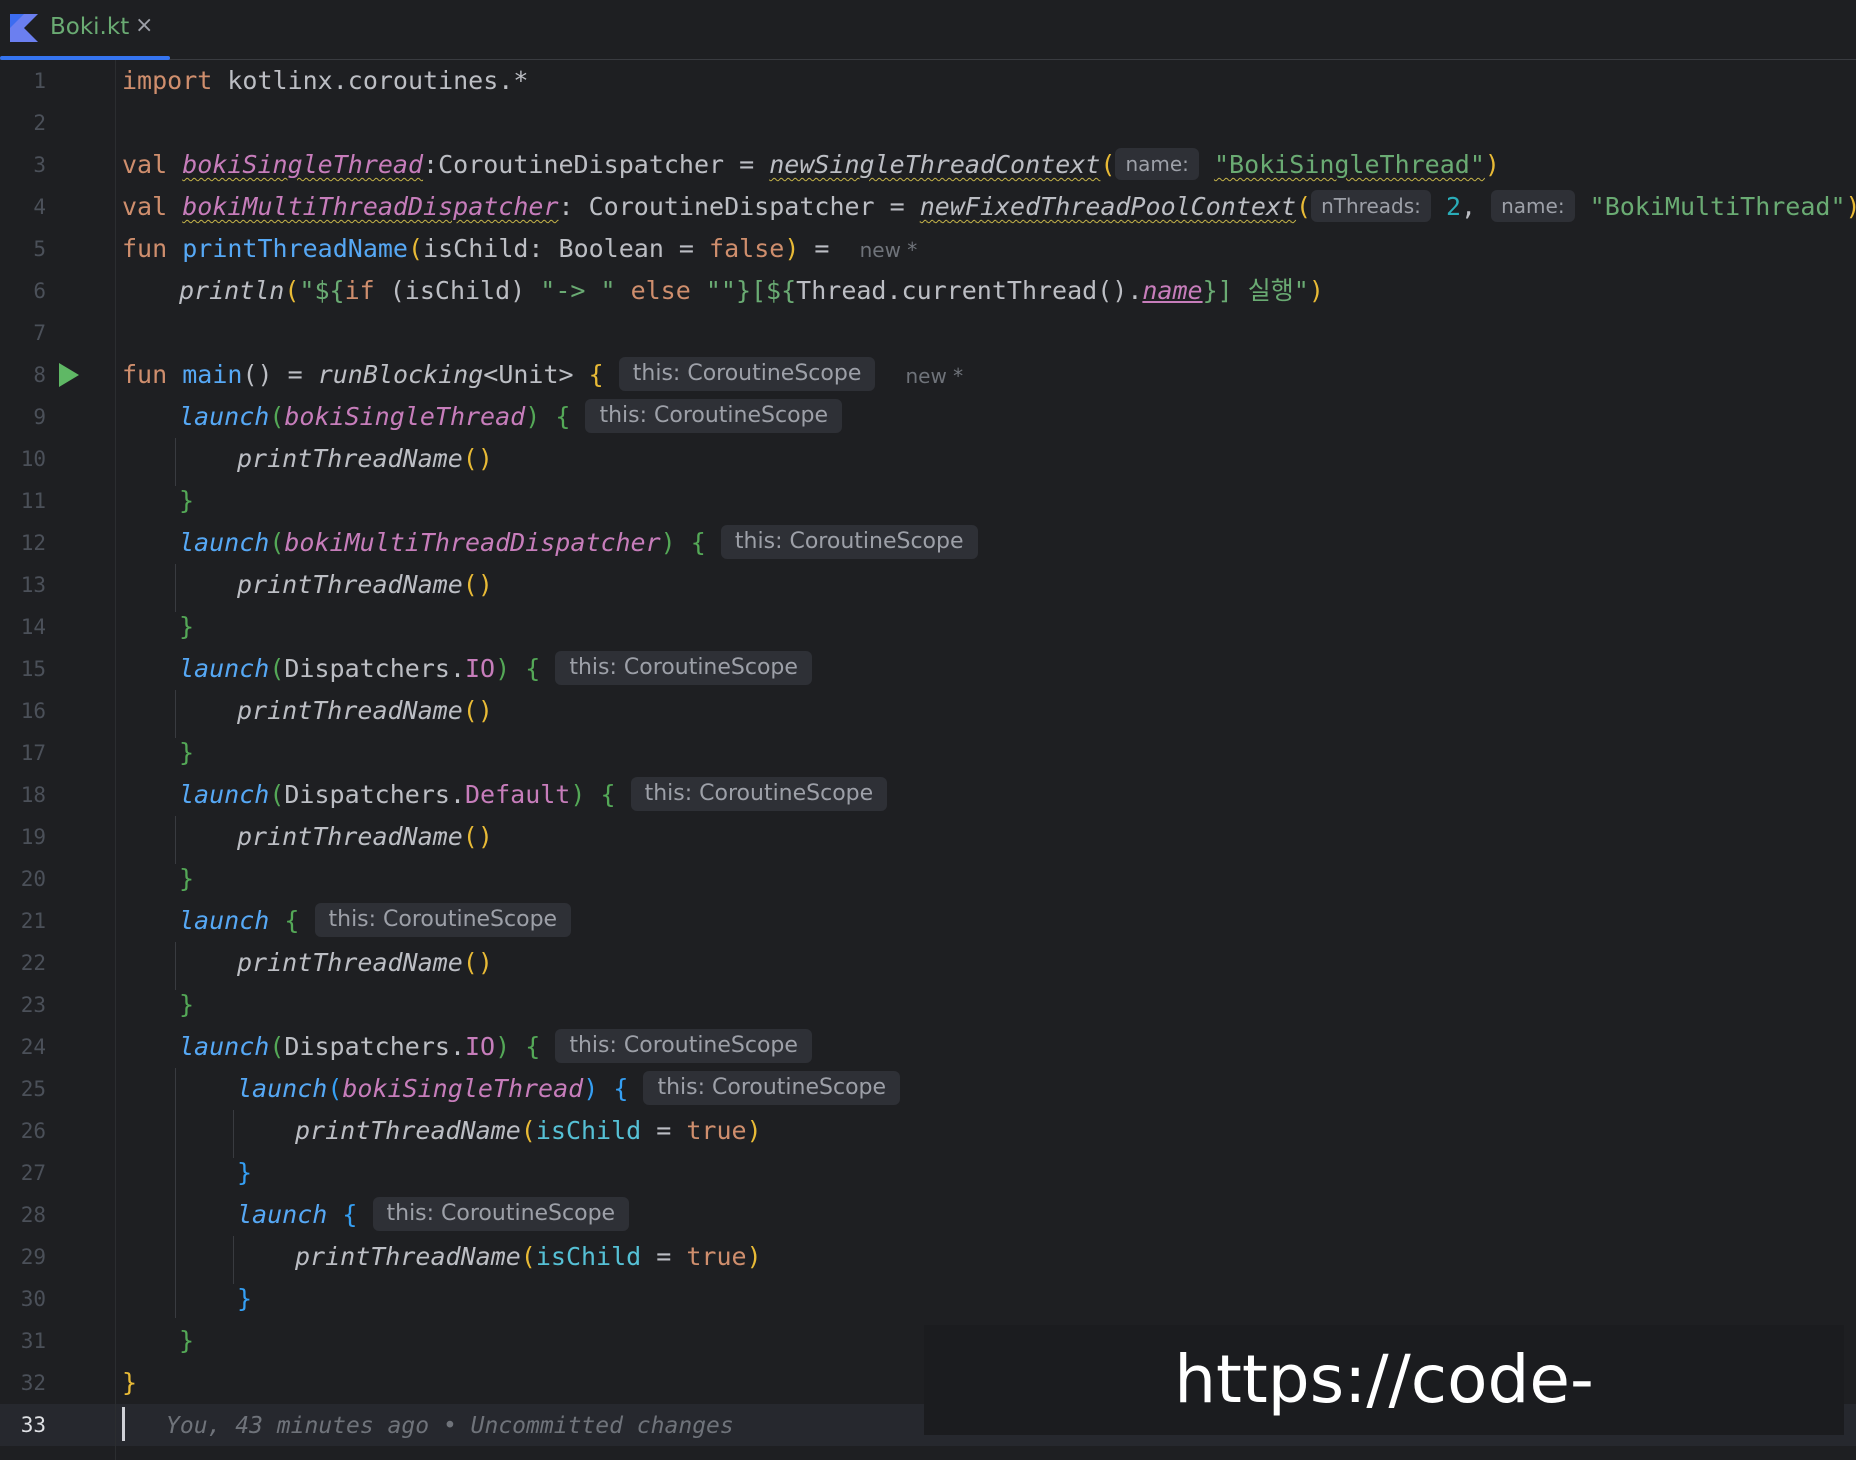 The width and height of the screenshot is (1856, 1460). Describe the element at coordinates (295, 248) in the screenshot. I see `function-name: printThreadName` at that location.